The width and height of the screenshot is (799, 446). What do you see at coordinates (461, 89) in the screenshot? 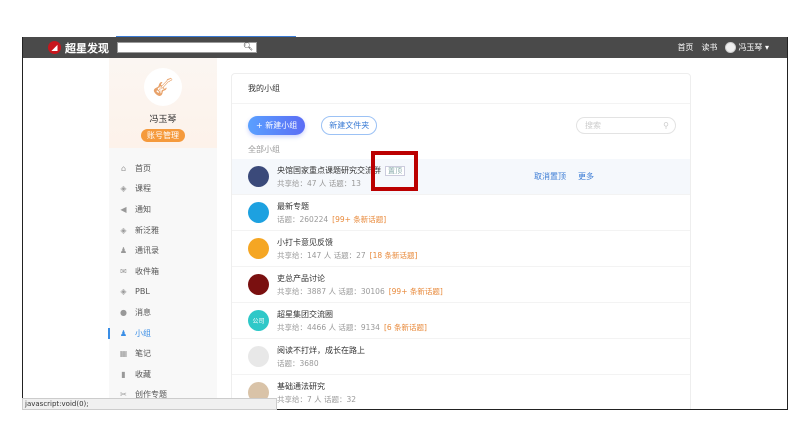
I see `page-title: 我的小组` at bounding box center [461, 89].